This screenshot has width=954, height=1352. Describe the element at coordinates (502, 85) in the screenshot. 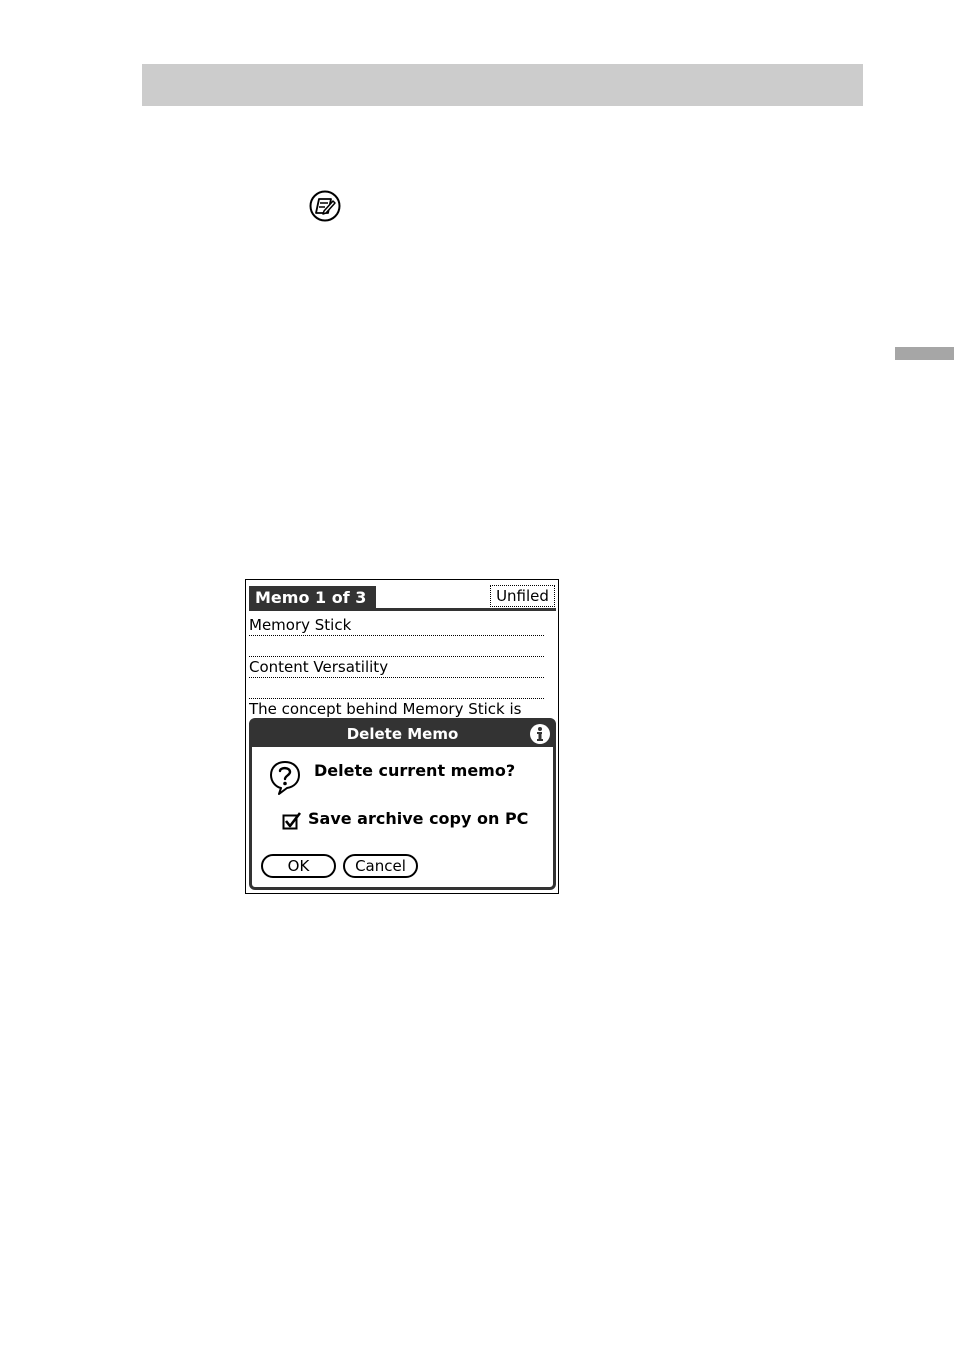

I see `page-header-bar` at that location.